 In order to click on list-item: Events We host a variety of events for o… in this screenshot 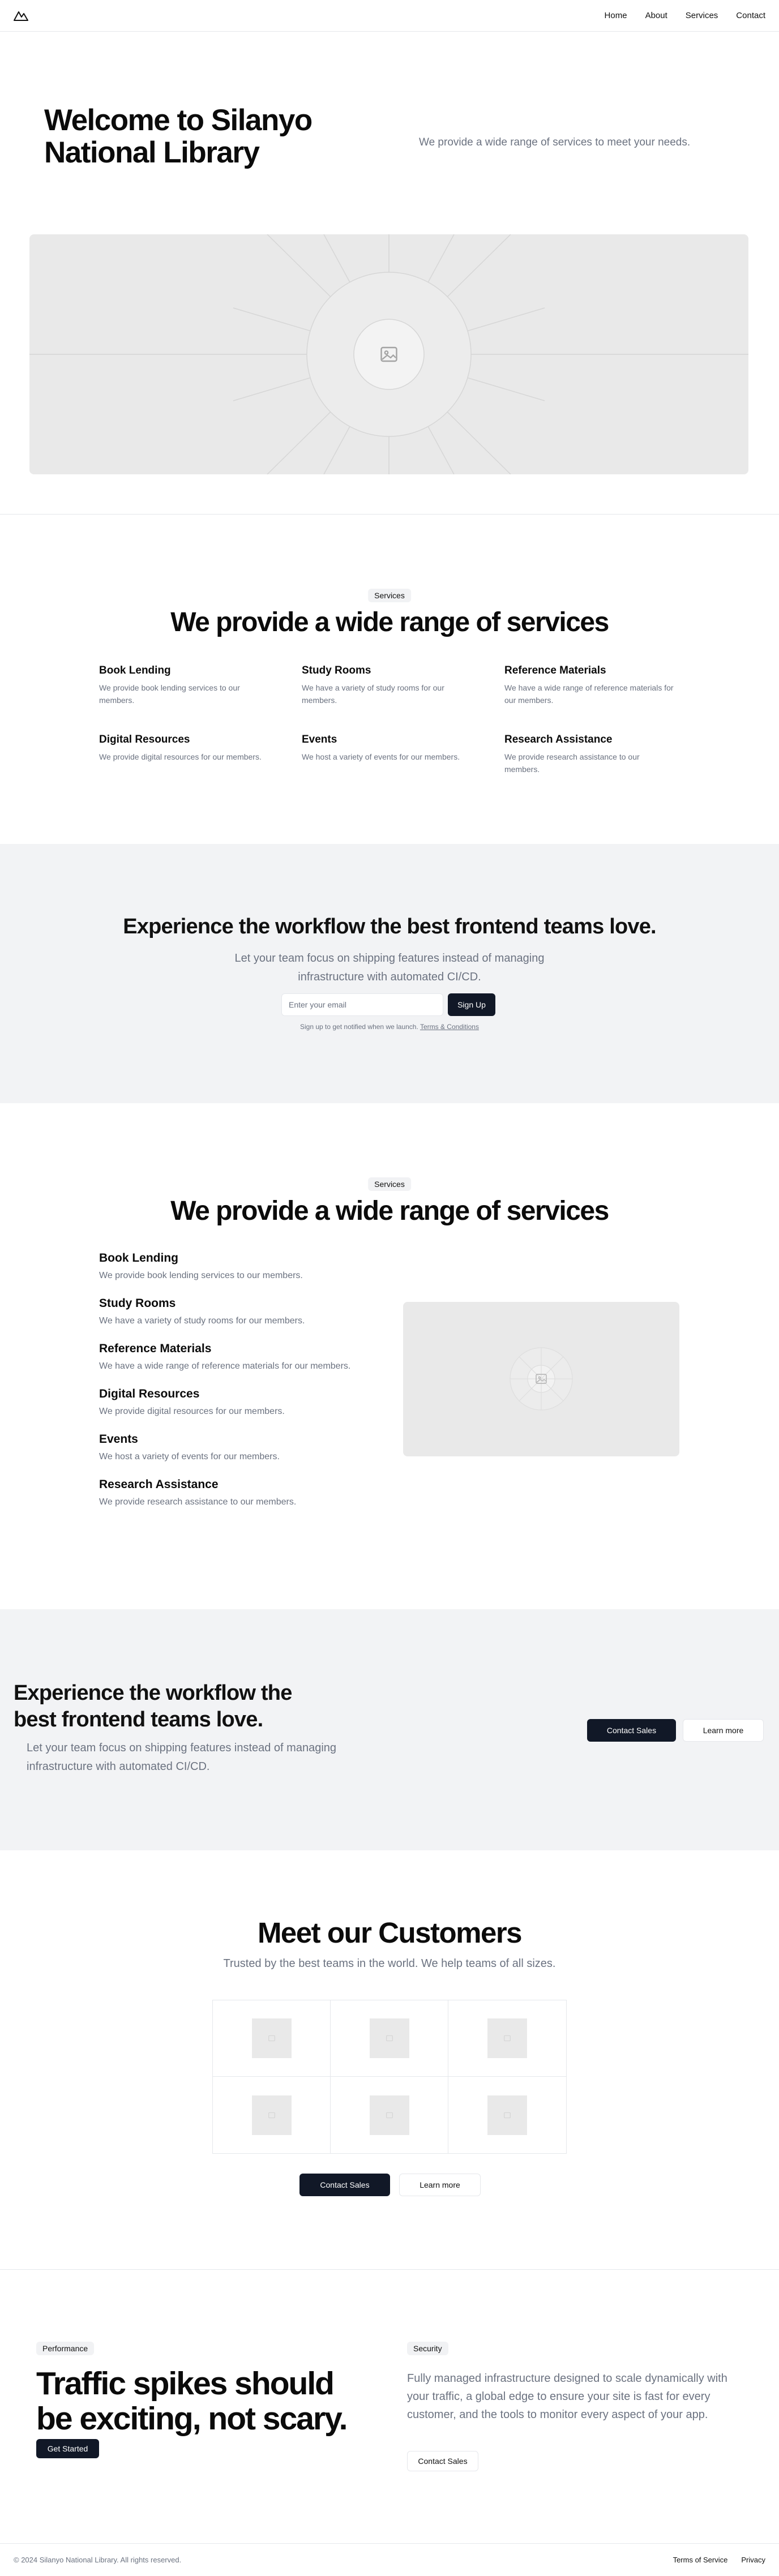, I will do `click(257, 1455)`.